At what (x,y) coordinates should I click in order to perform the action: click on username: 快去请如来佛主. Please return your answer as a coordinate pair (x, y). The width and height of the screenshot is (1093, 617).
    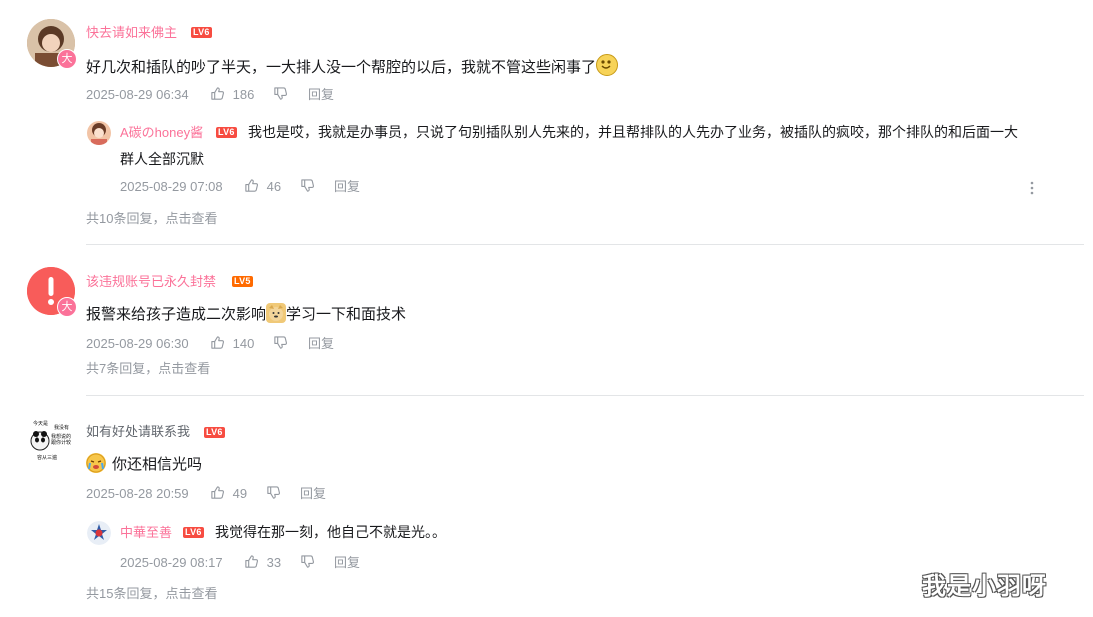
    Looking at the image, I should click on (131, 33).